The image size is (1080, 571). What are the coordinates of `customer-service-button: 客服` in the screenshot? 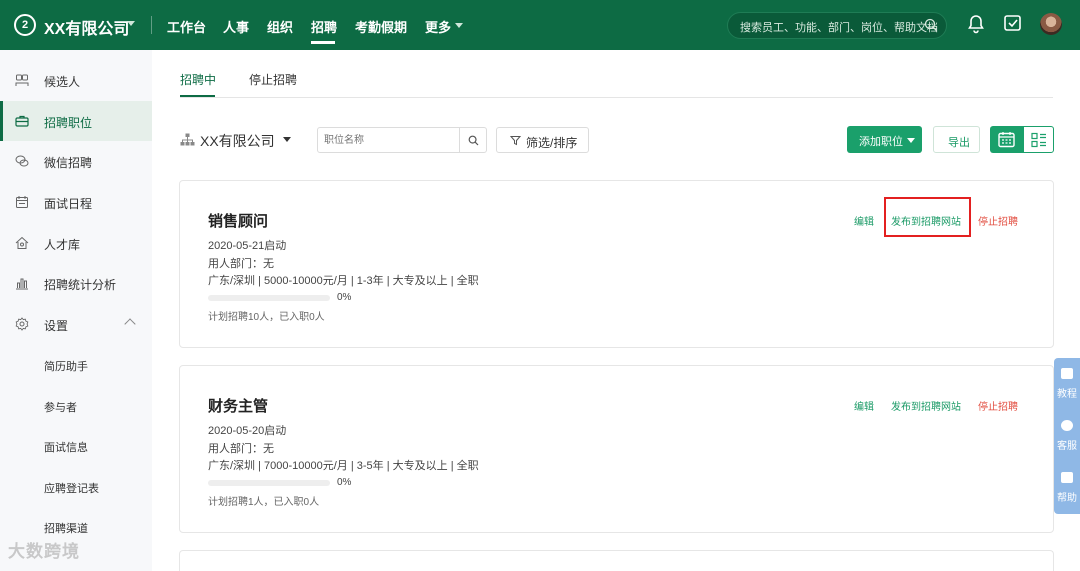 It's located at (1067, 436).